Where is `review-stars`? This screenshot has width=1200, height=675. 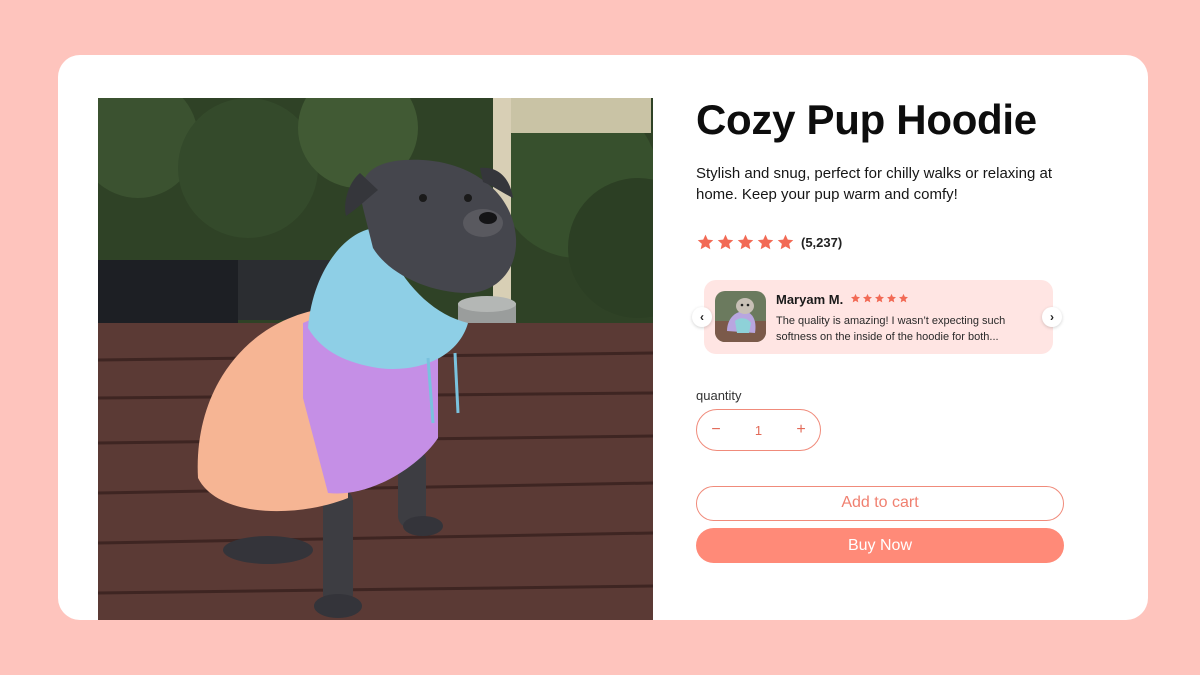 review-stars is located at coordinates (879, 298).